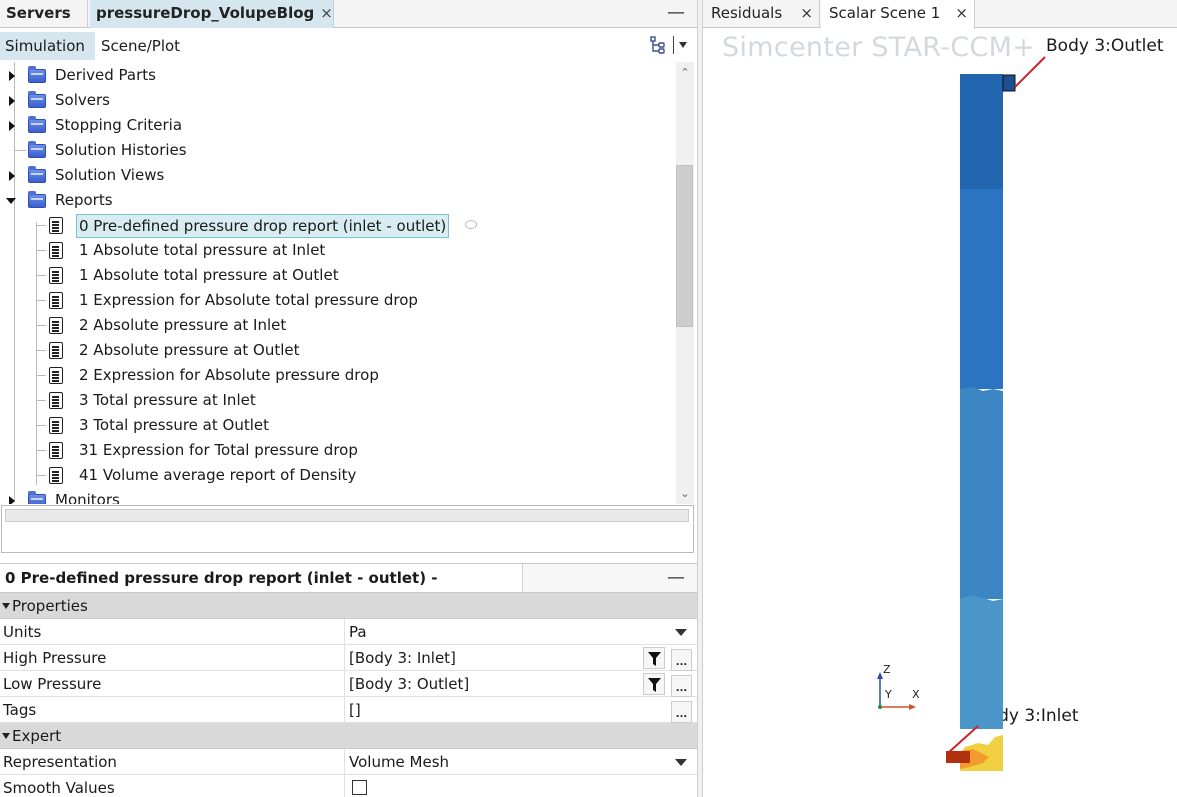  I want to click on subtab-scene-plot: Scene/Plot, so click(140, 46).